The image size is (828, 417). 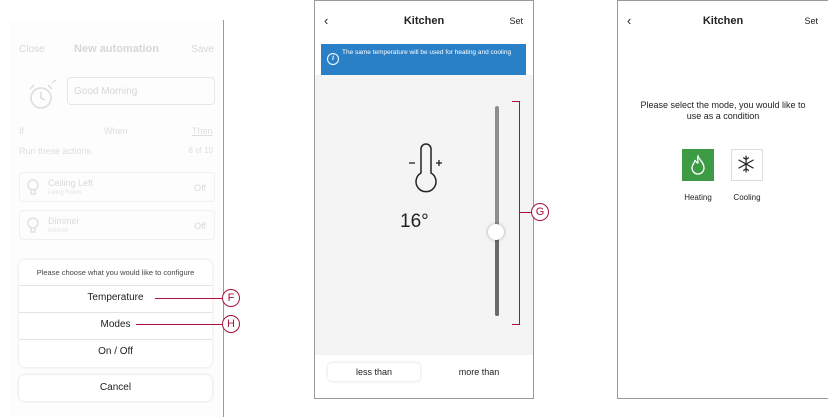 I want to click on more-than-button: more than, so click(x=479, y=372).